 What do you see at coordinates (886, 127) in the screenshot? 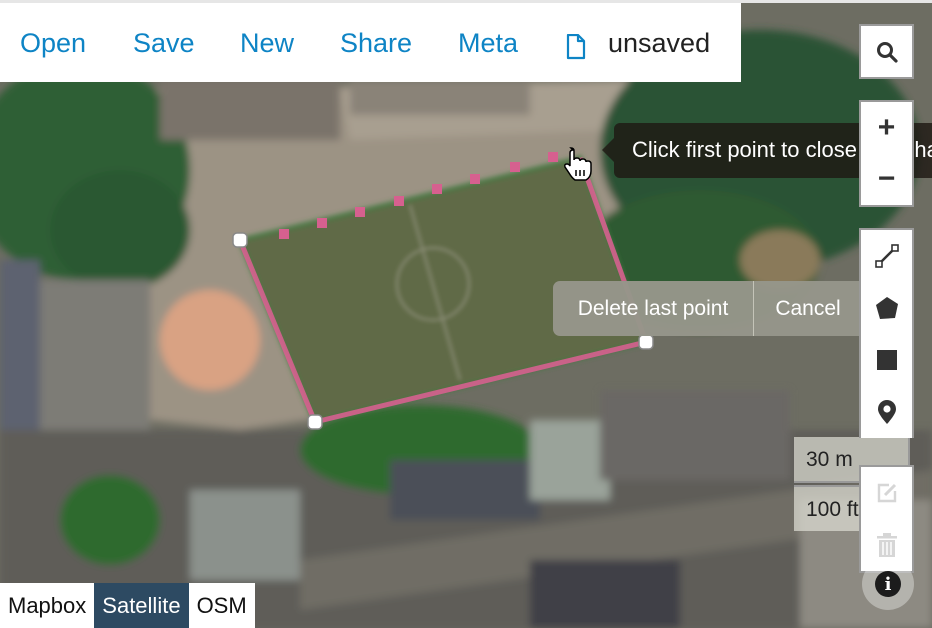
I see `zoom-in-button: +` at bounding box center [886, 127].